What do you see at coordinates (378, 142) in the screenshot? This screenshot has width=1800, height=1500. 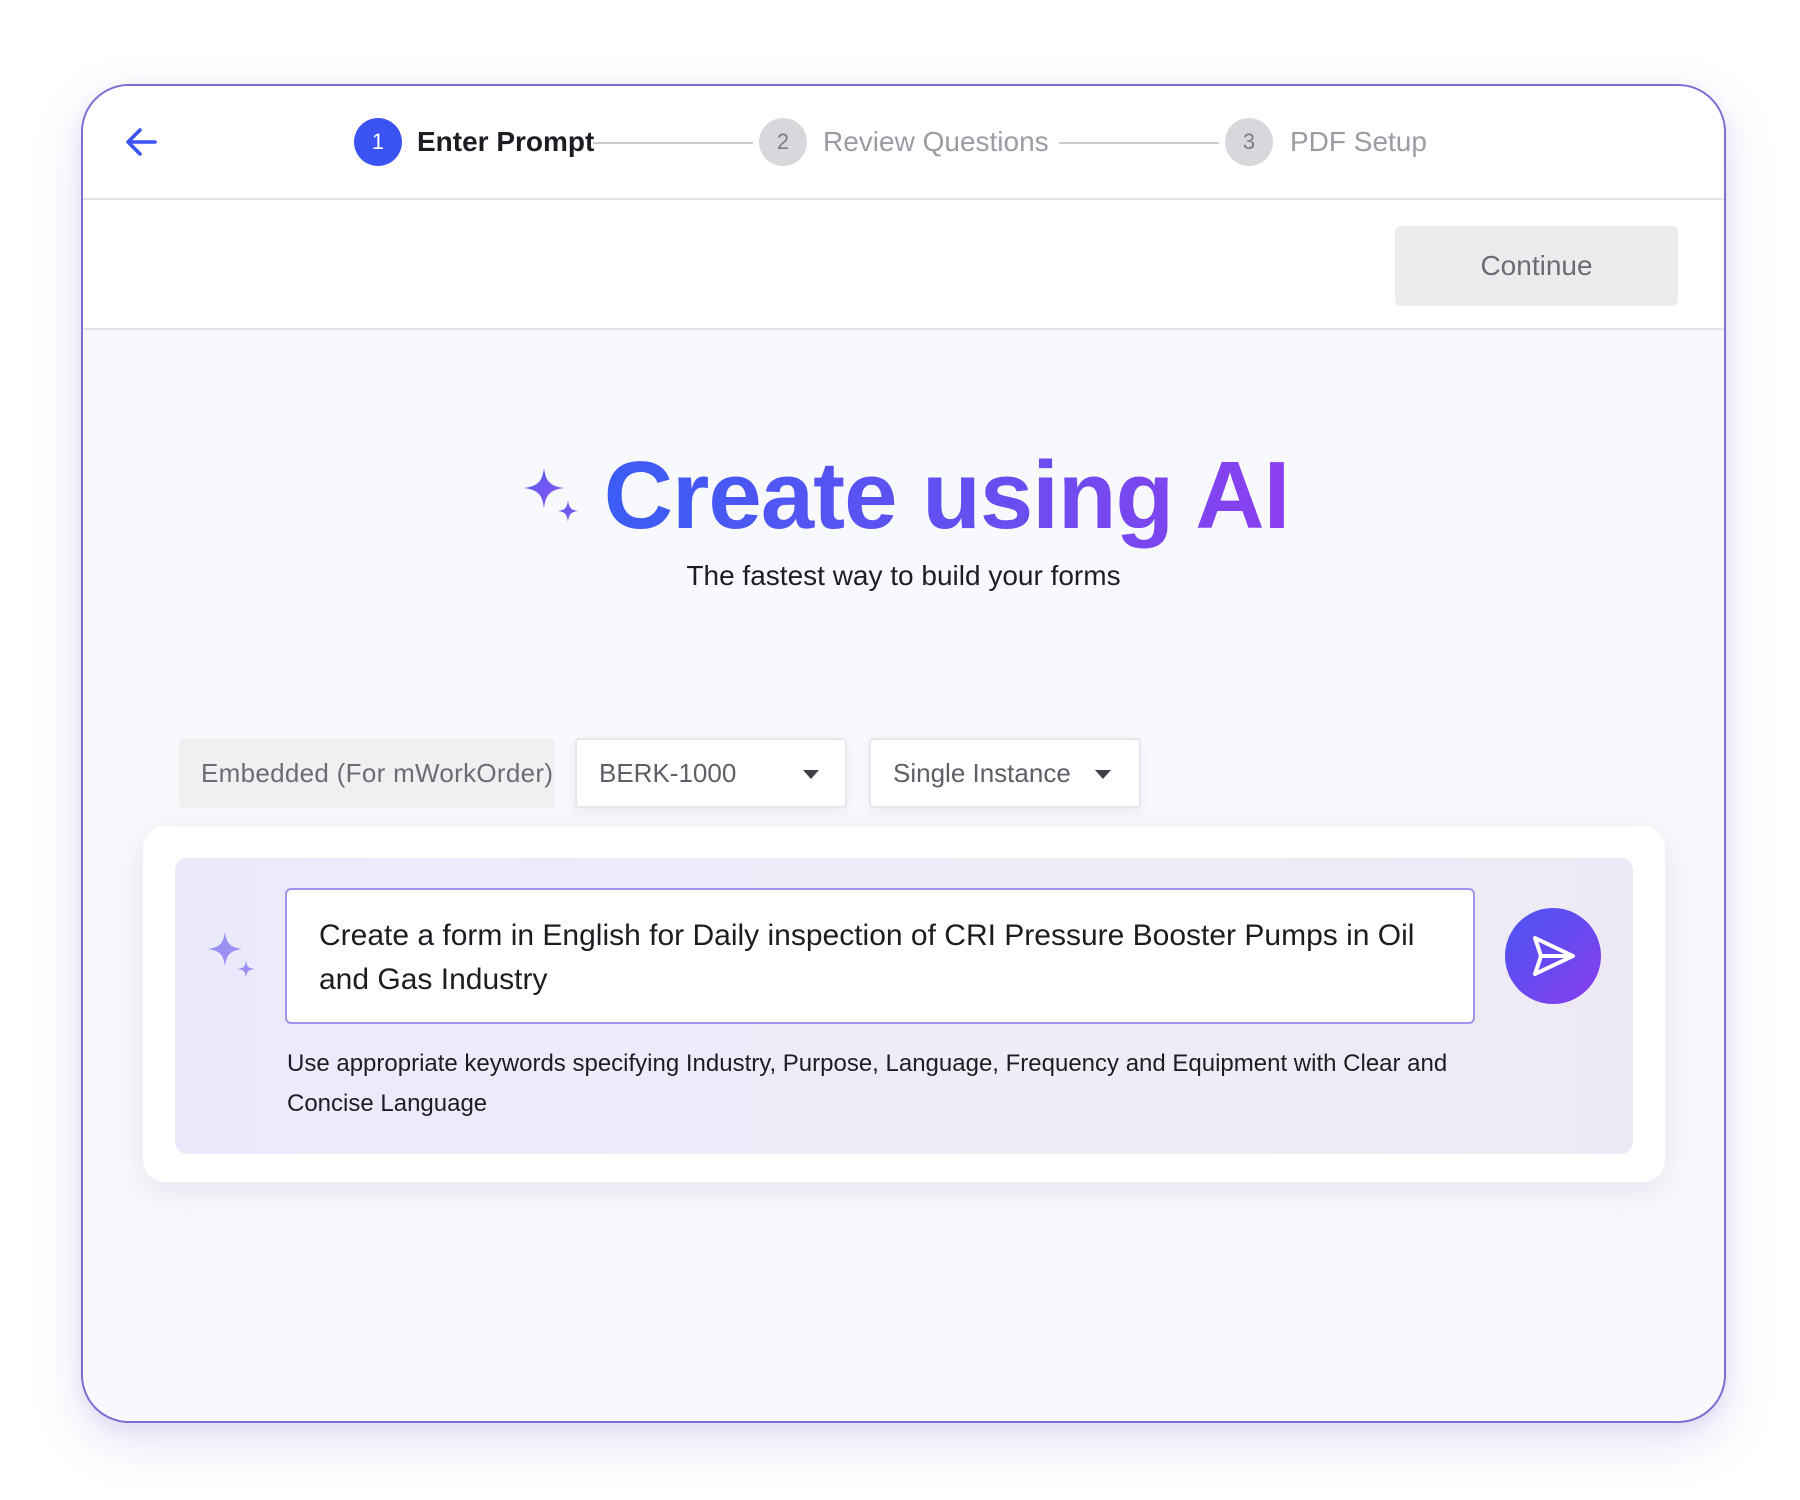 I see `step-1-indicator: 1` at bounding box center [378, 142].